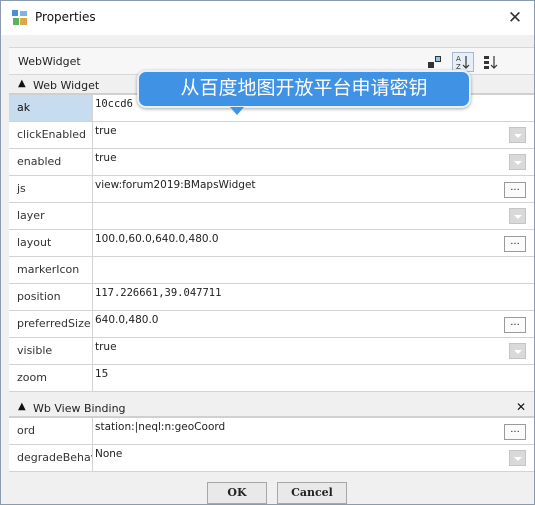  I want to click on property-value-enabled: true, so click(106, 158).